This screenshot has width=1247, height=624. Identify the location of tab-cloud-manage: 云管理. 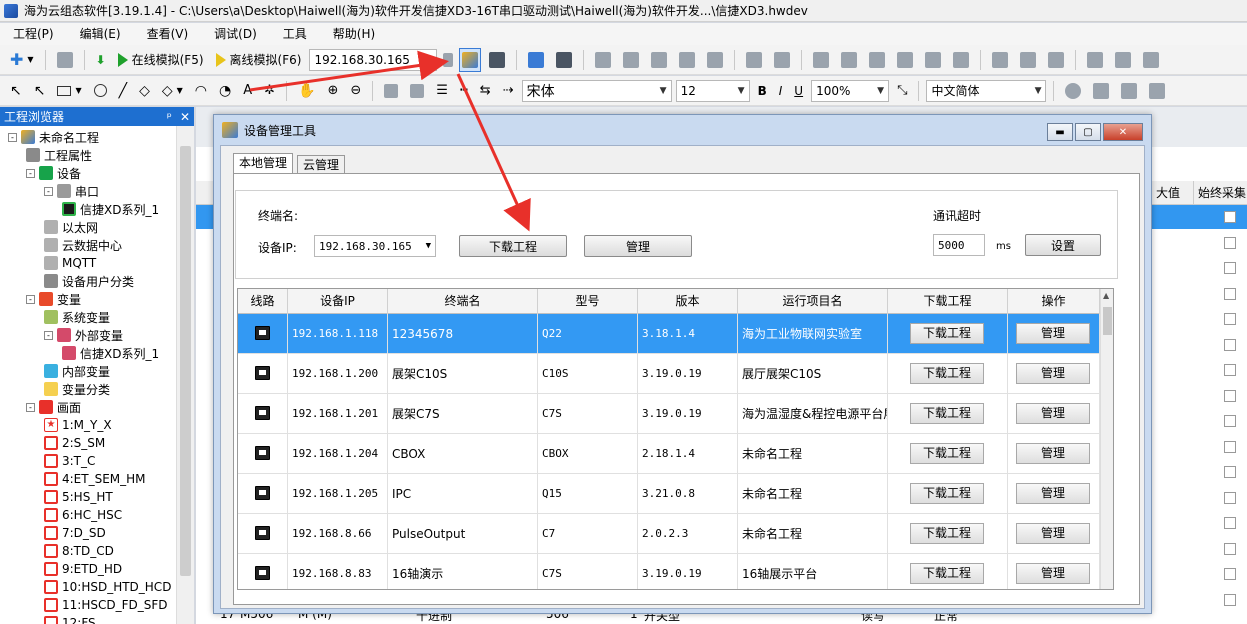
(321, 165).